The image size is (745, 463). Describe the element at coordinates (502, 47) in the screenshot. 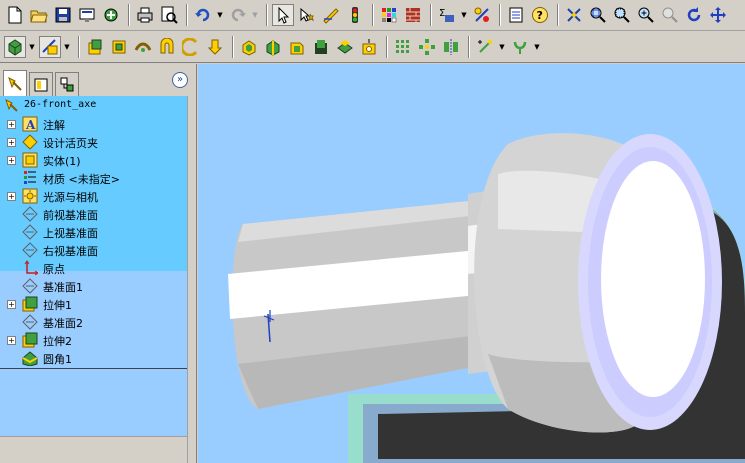

I see `reference-dropdown: ▼` at that location.